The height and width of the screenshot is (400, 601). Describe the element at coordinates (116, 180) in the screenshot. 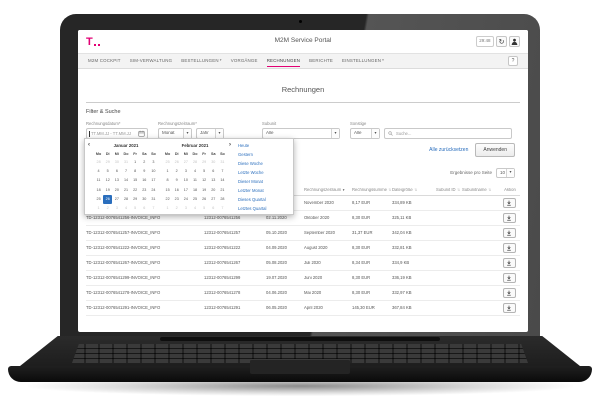

I see `calendar-day: 13` at that location.